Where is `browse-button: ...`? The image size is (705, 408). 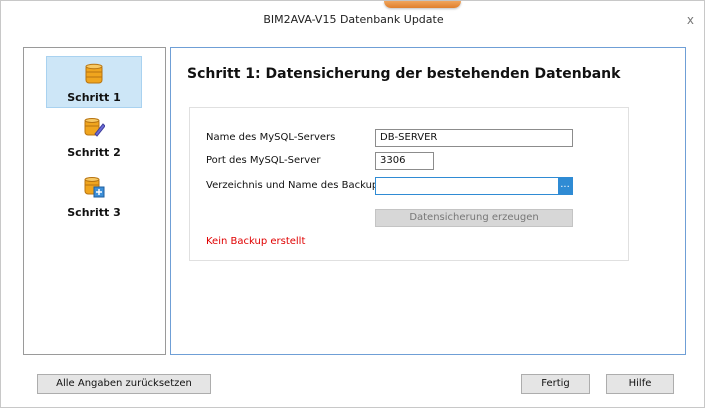 browse-button: ... is located at coordinates (565, 186).